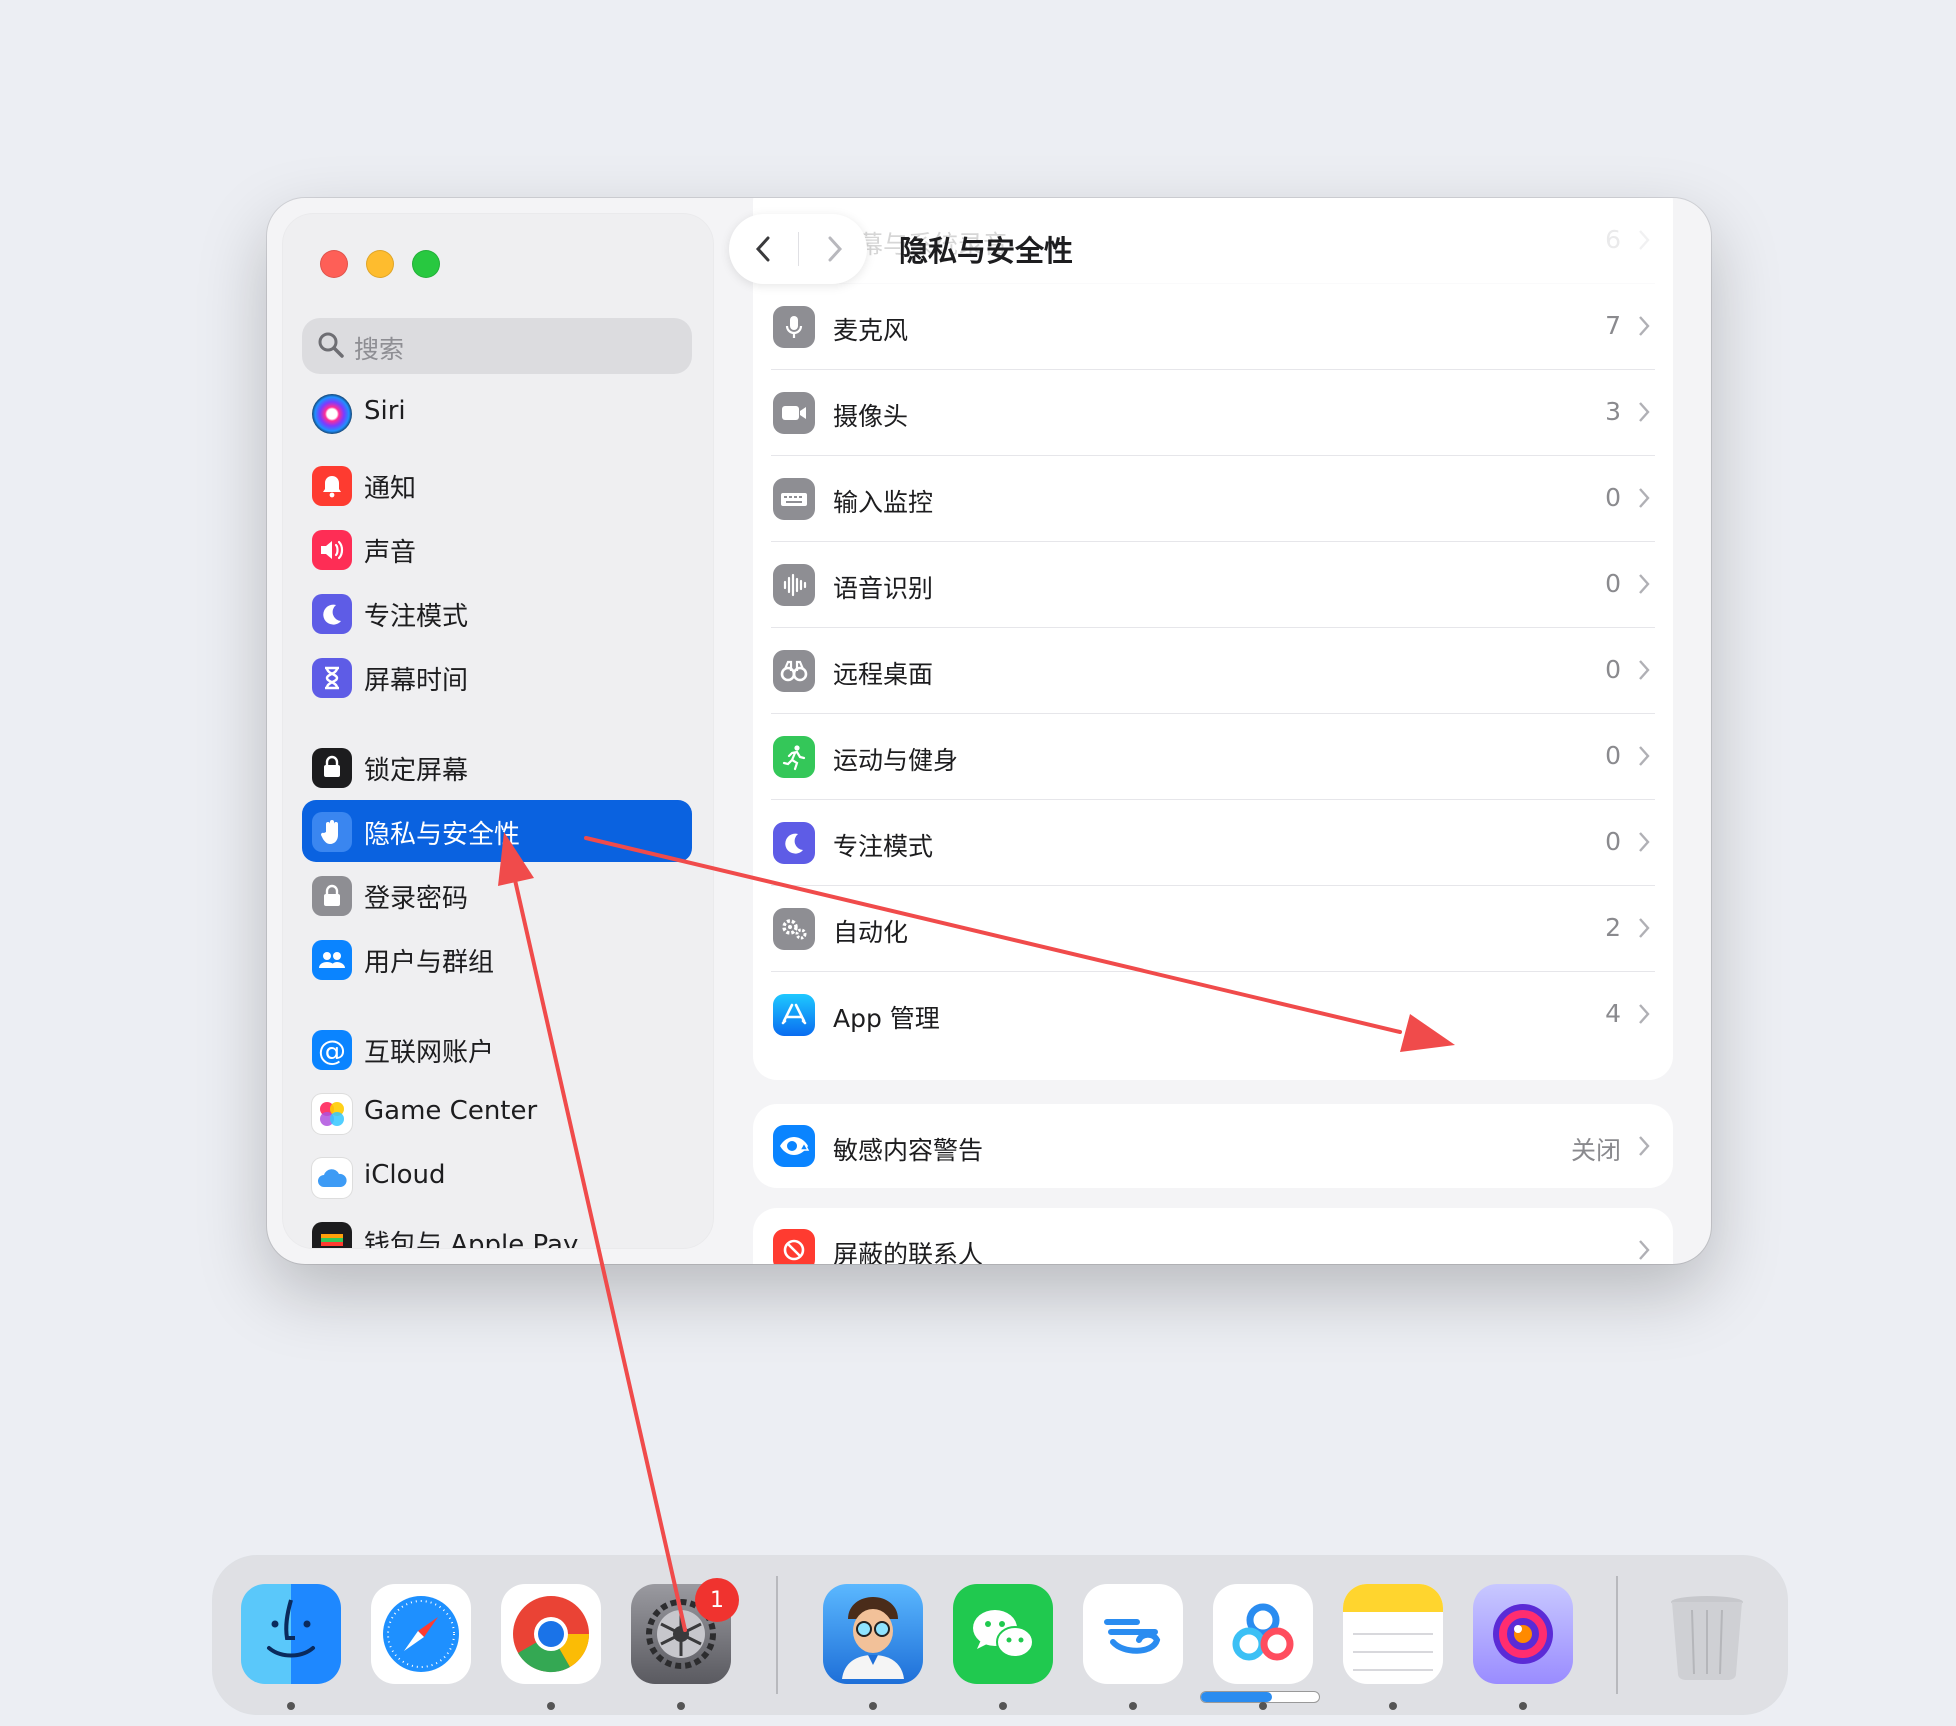 The width and height of the screenshot is (1956, 1726). I want to click on row-label: 敏感内容警告, so click(908, 1150).